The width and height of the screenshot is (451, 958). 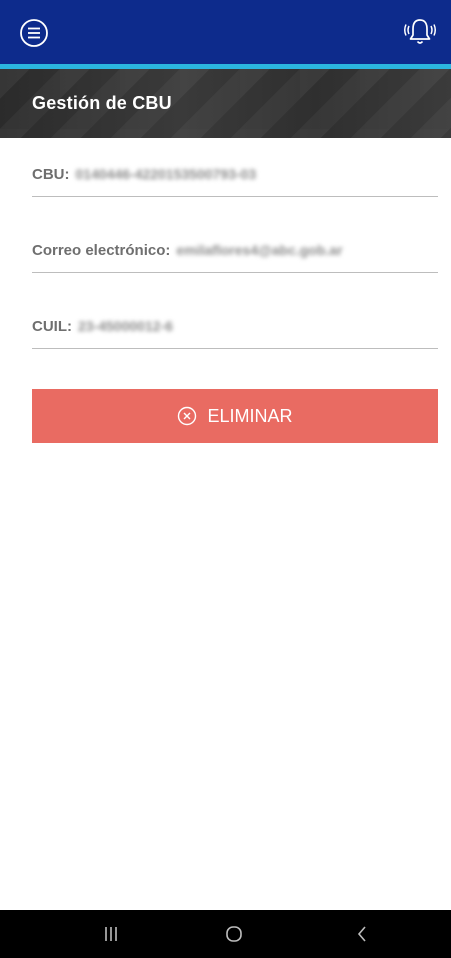 I want to click on cuil-row: CUIL: 23-45000012-6, so click(x=102, y=327).